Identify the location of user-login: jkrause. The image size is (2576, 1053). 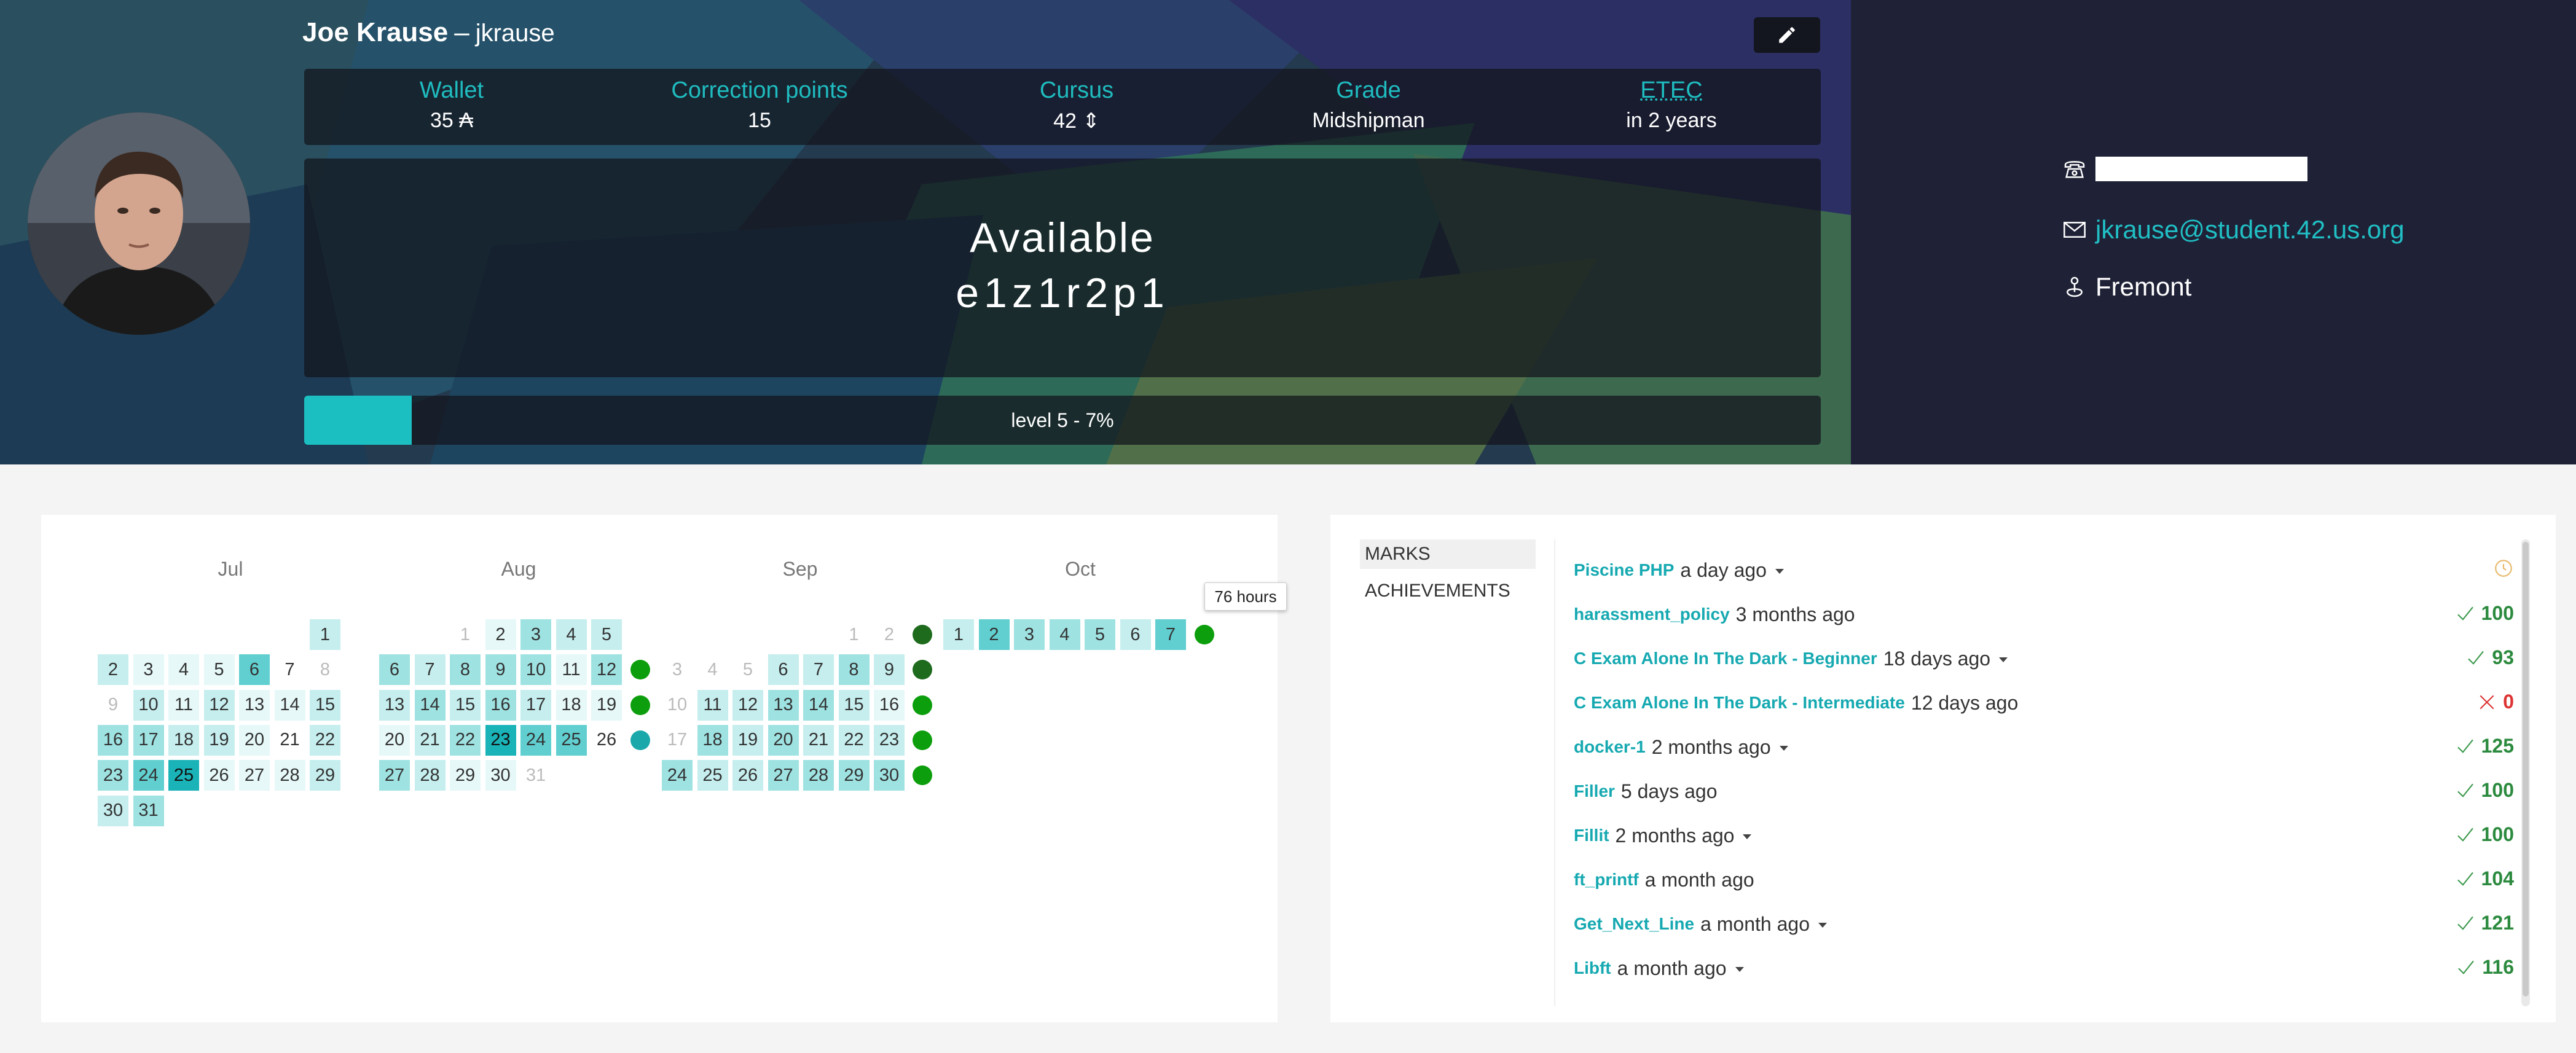
(515, 33).